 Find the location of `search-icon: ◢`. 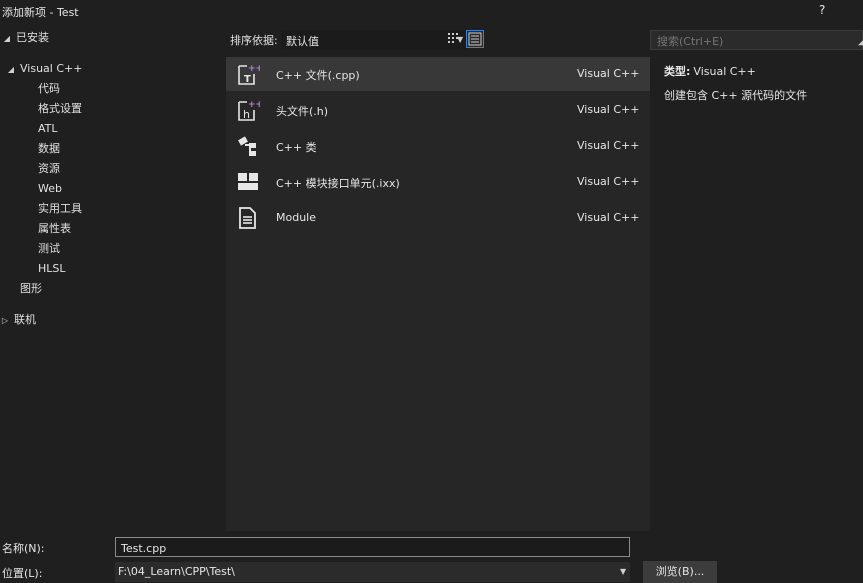

search-icon: ◢ is located at coordinates (860, 41).